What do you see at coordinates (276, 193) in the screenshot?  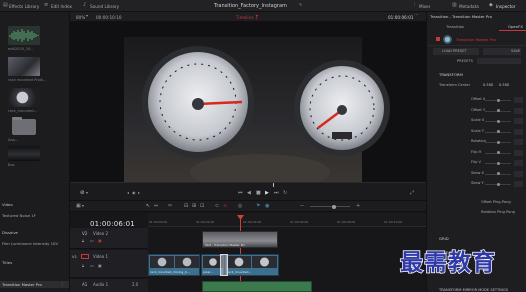 I see `last-frame-icon: ⏭` at bounding box center [276, 193].